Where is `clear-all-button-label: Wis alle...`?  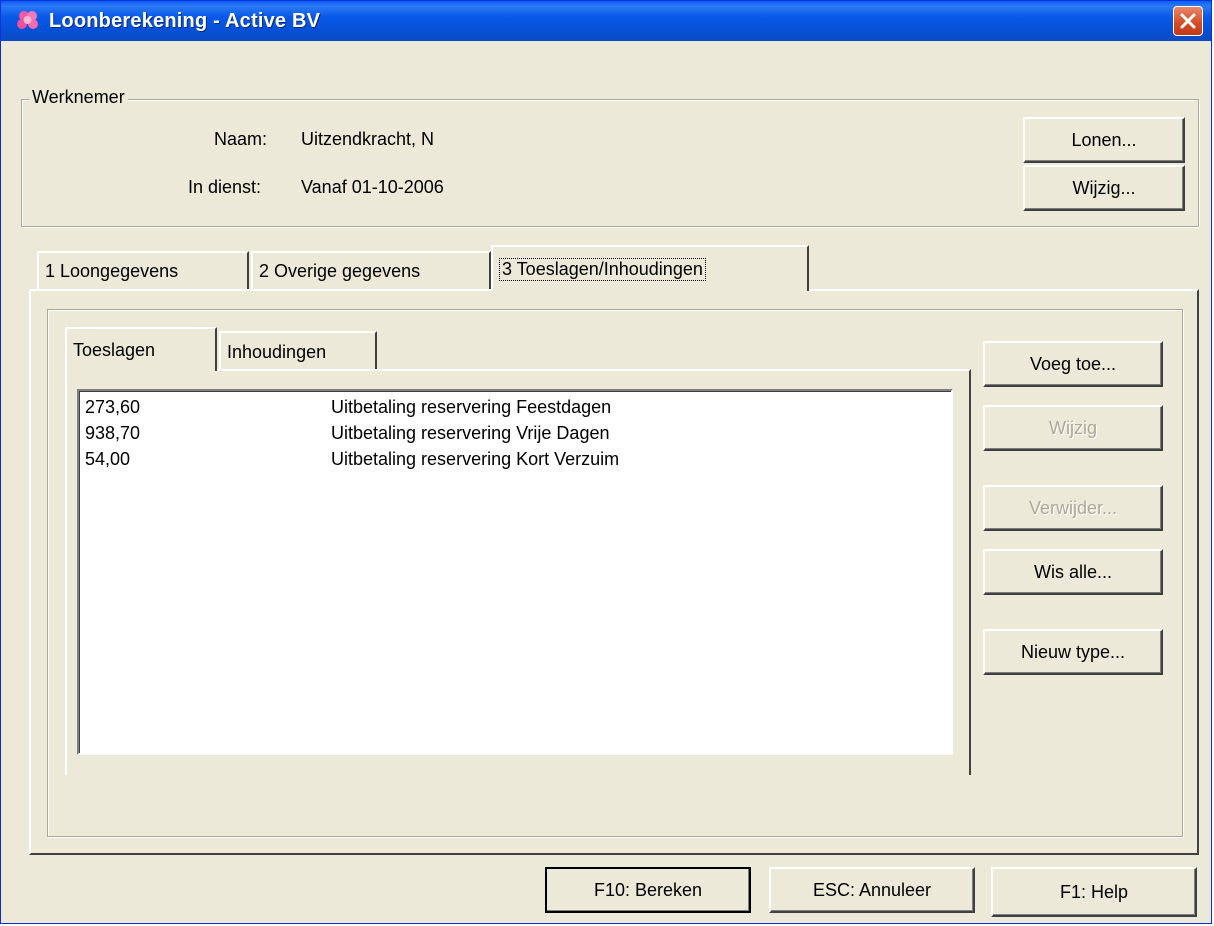
clear-all-button-label: Wis alle... is located at coordinates (1072, 571).